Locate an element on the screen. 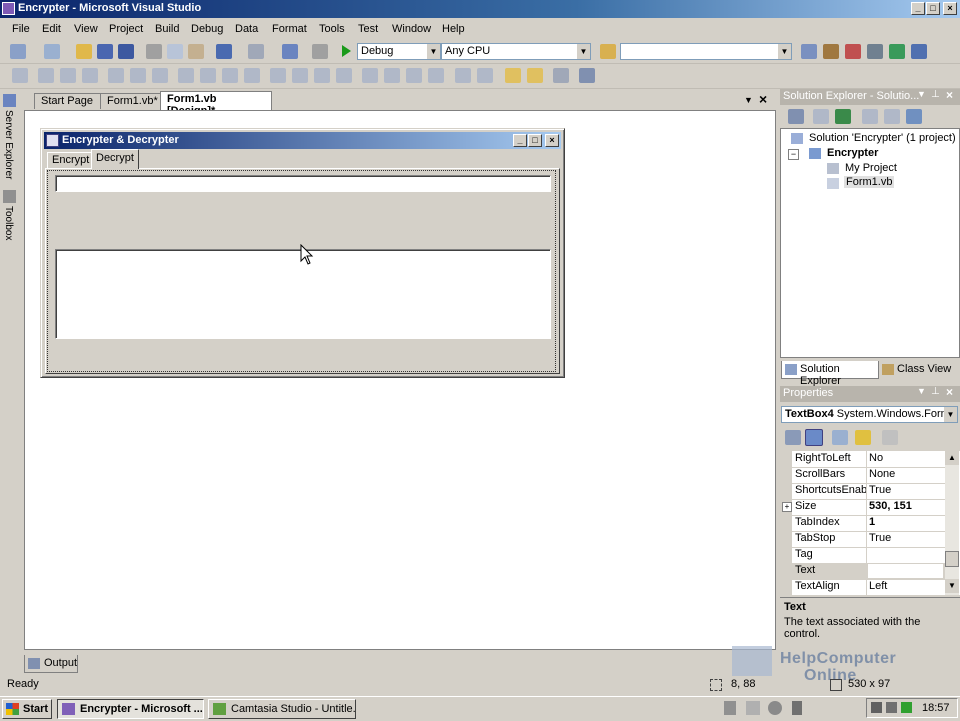  navigate-backward-icon is located at coordinates (290, 51).